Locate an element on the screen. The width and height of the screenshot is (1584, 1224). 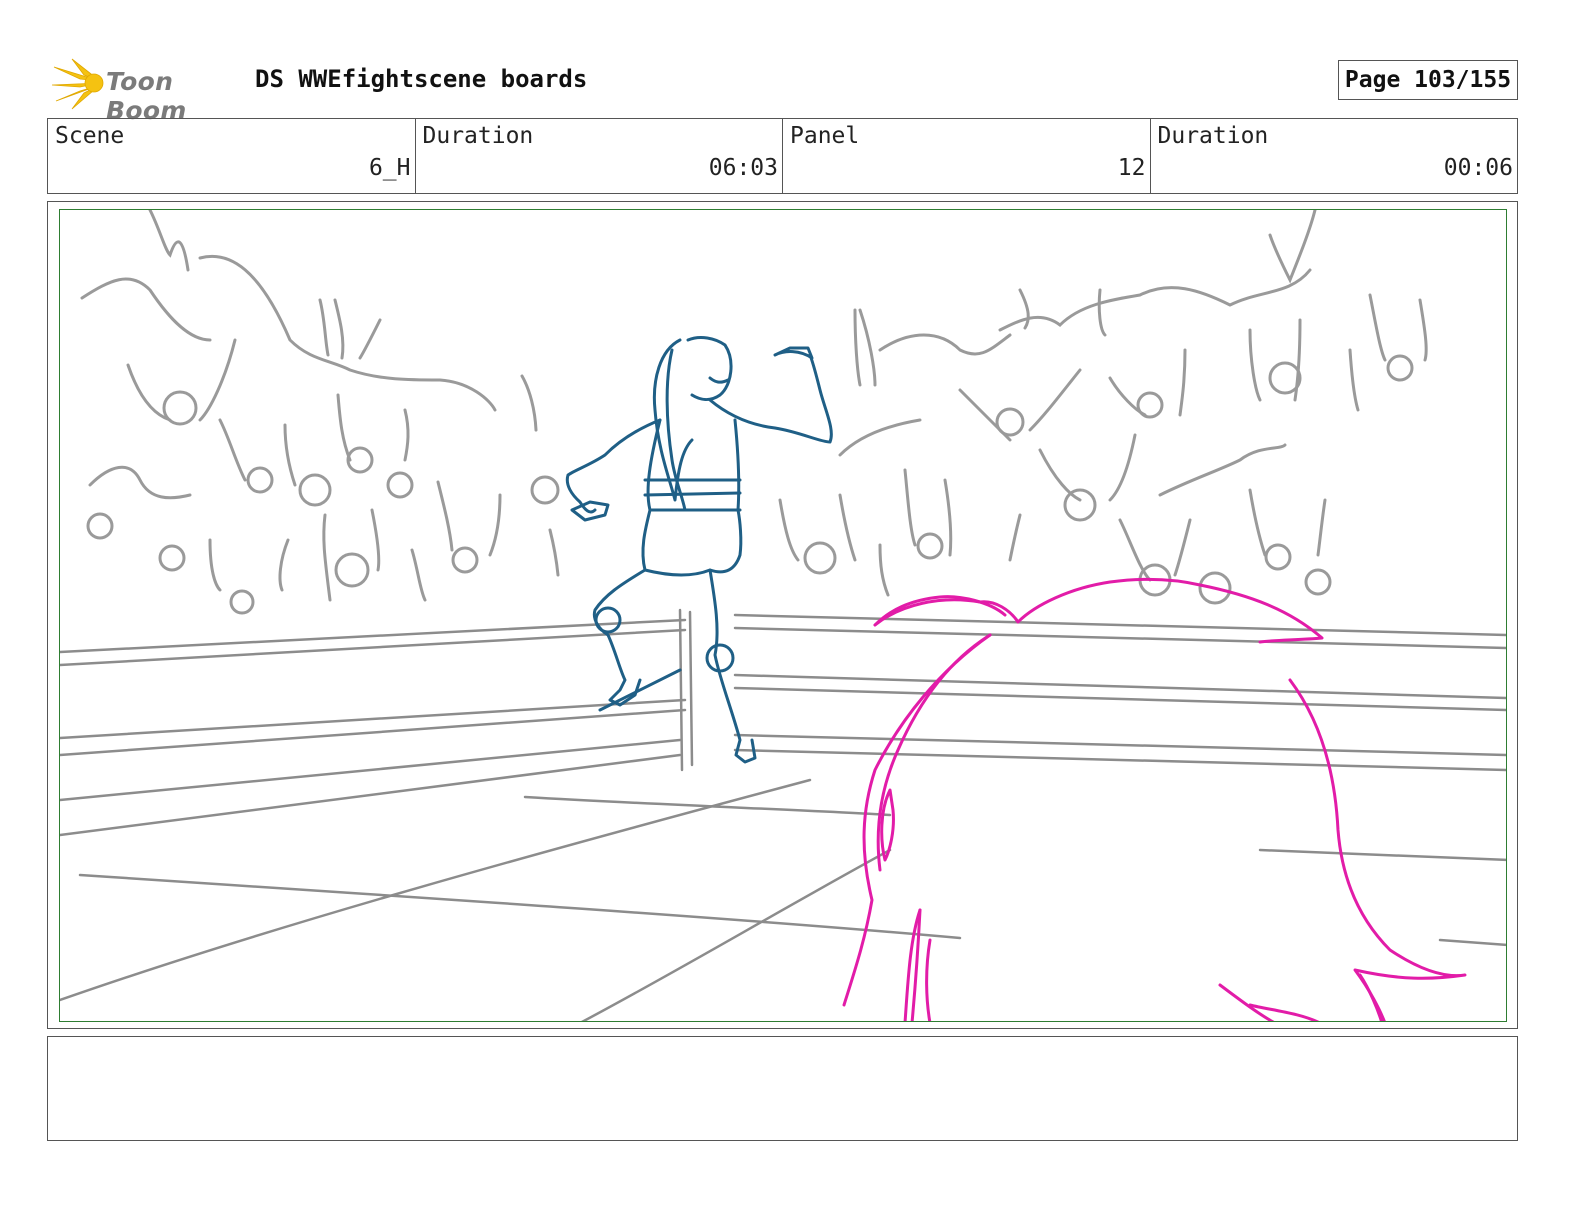
panel-cell: Panel 12 is located at coordinates (967, 156).